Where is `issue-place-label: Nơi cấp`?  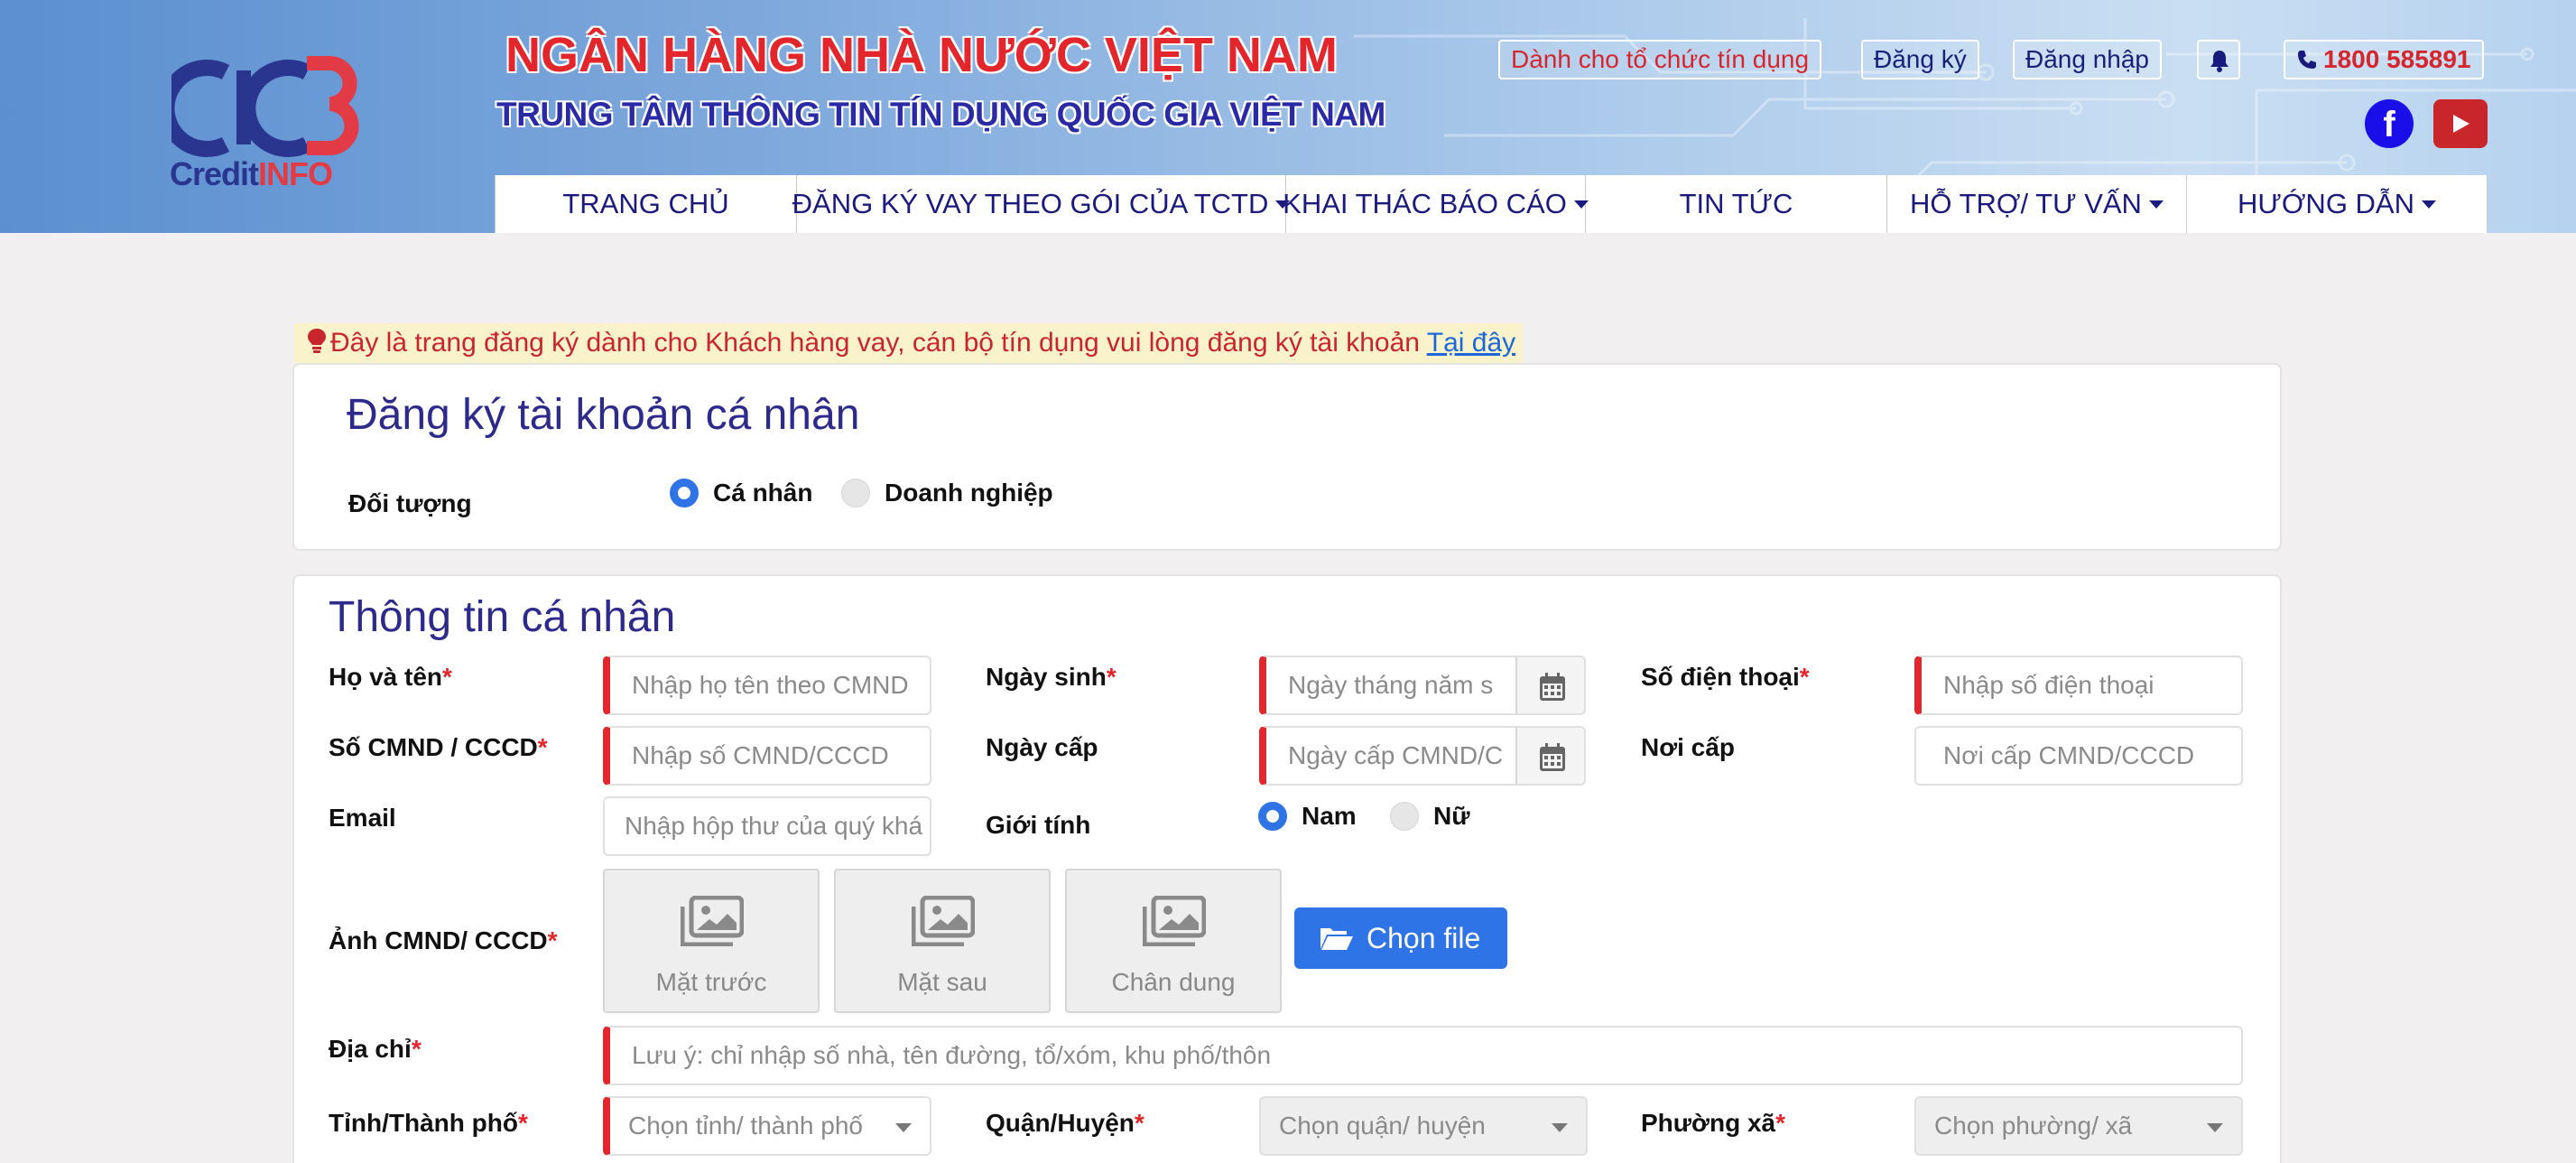
issue-place-label: Nơi cấp is located at coordinates (1688, 747).